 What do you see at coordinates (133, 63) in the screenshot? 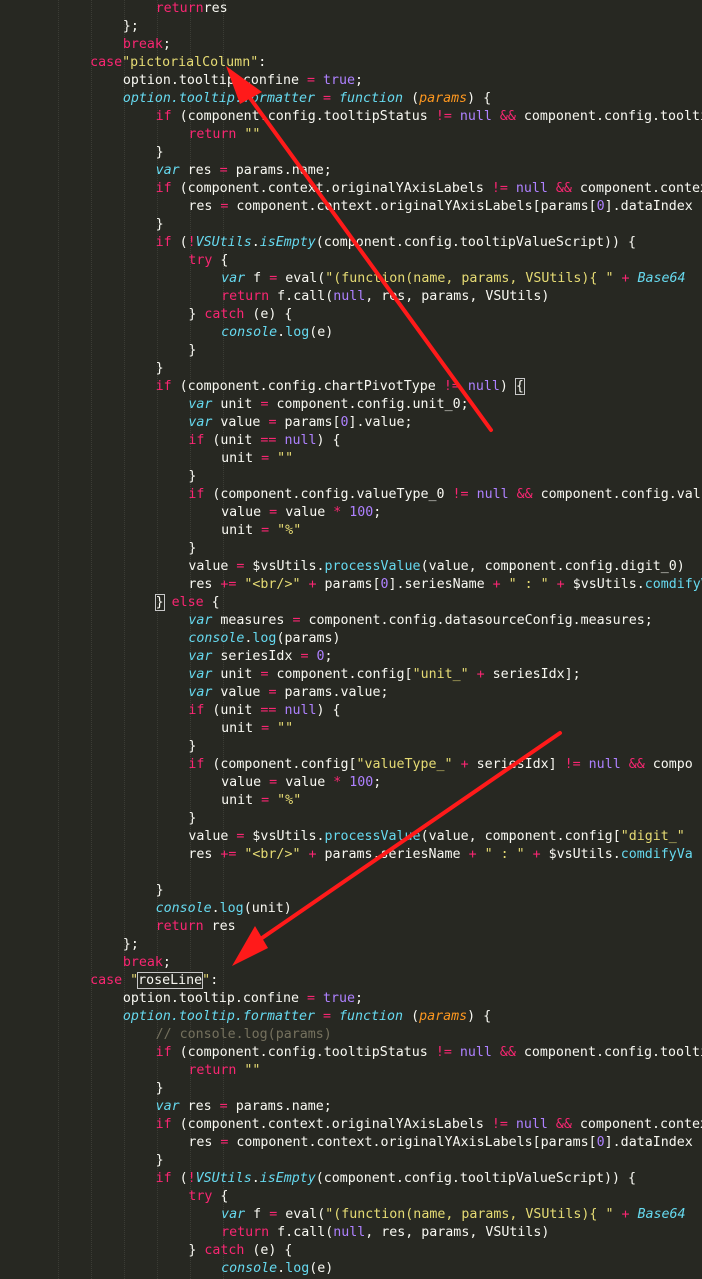
I see `code-line: case"pictorialColumn":` at bounding box center [133, 63].